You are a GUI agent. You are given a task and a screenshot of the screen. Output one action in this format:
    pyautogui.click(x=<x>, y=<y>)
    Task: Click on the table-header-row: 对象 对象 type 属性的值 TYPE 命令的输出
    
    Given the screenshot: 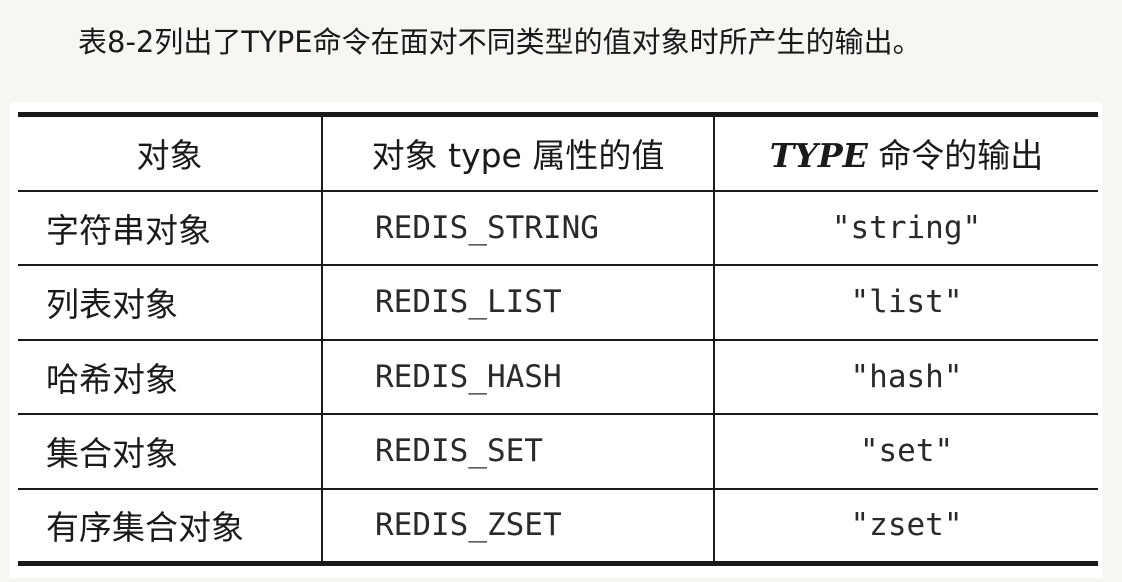 What is the action you would take?
    pyautogui.click(x=558, y=152)
    